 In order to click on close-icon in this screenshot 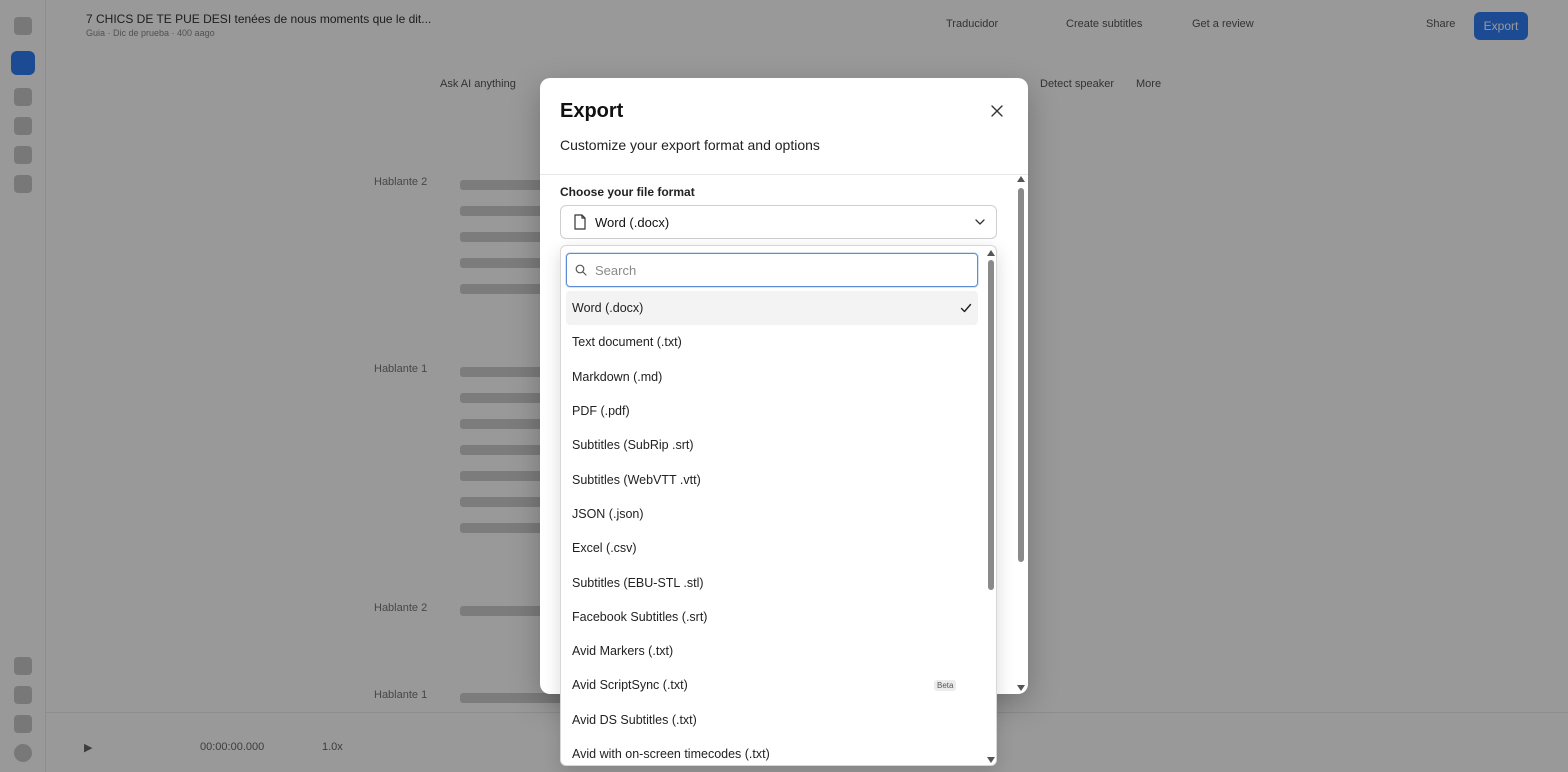, I will do `click(997, 111)`.